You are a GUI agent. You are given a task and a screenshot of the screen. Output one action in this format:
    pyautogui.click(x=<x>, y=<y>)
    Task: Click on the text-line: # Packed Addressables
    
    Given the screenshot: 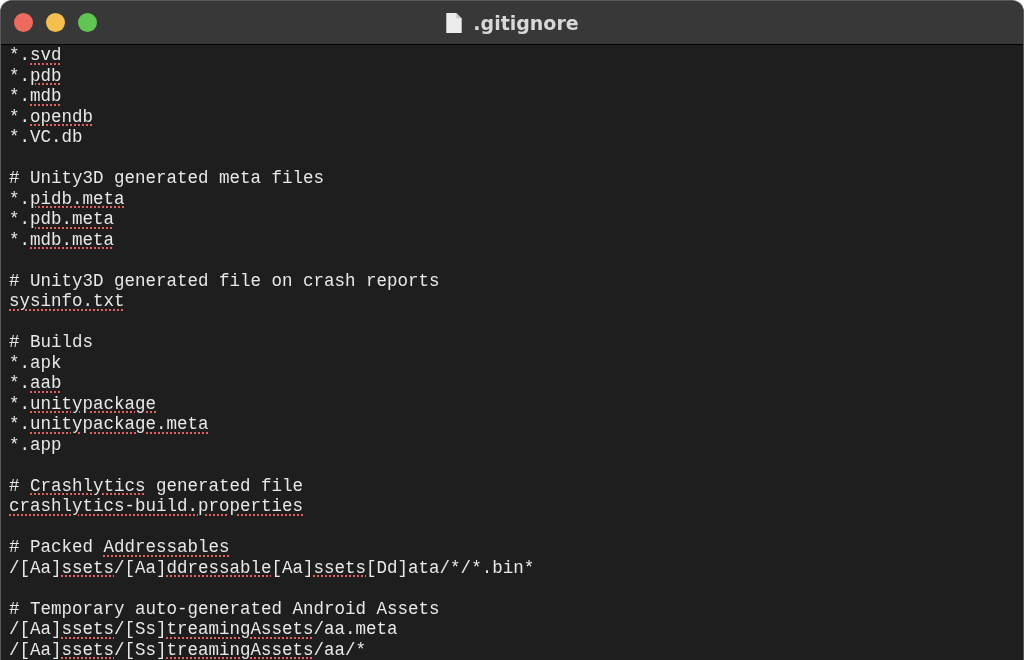 What is the action you would take?
    pyautogui.click(x=119, y=547)
    